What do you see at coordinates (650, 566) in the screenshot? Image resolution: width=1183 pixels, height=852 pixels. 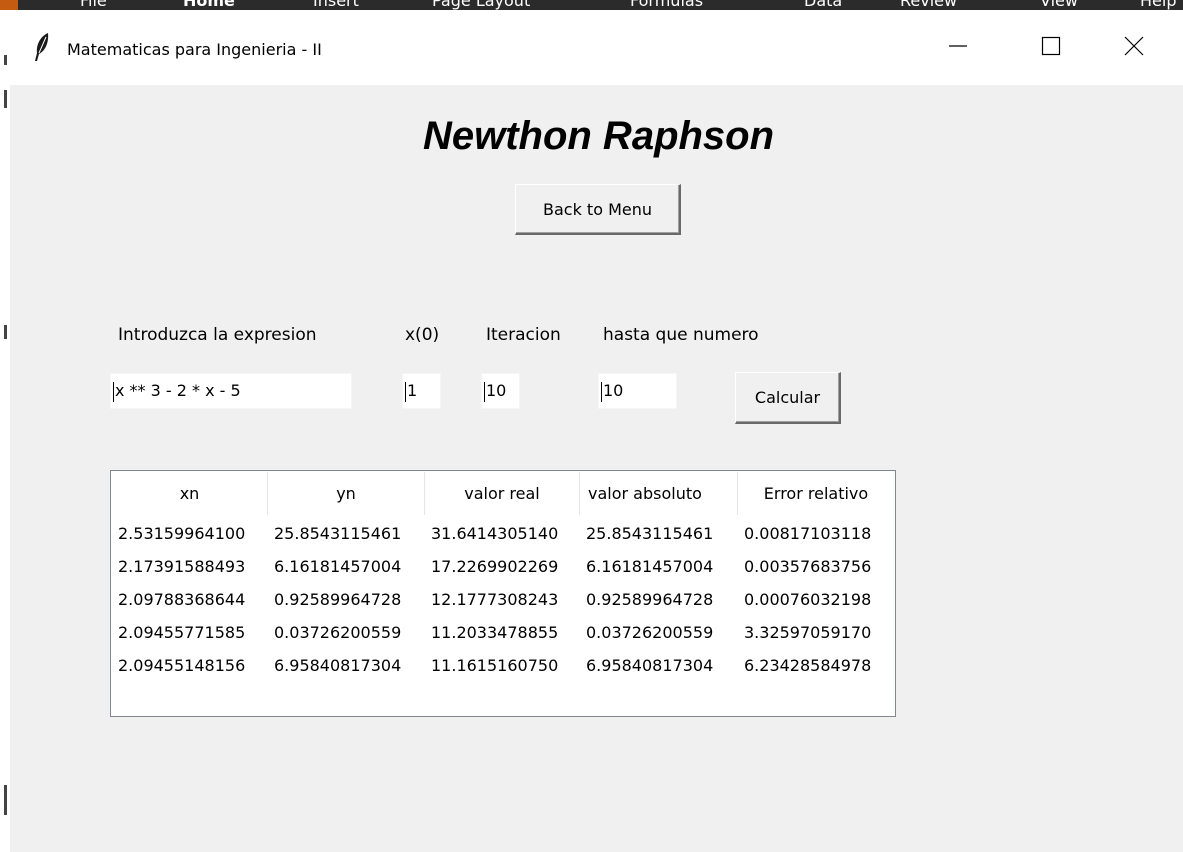 I see `cell-valor-absoluto: 6.16181457004` at bounding box center [650, 566].